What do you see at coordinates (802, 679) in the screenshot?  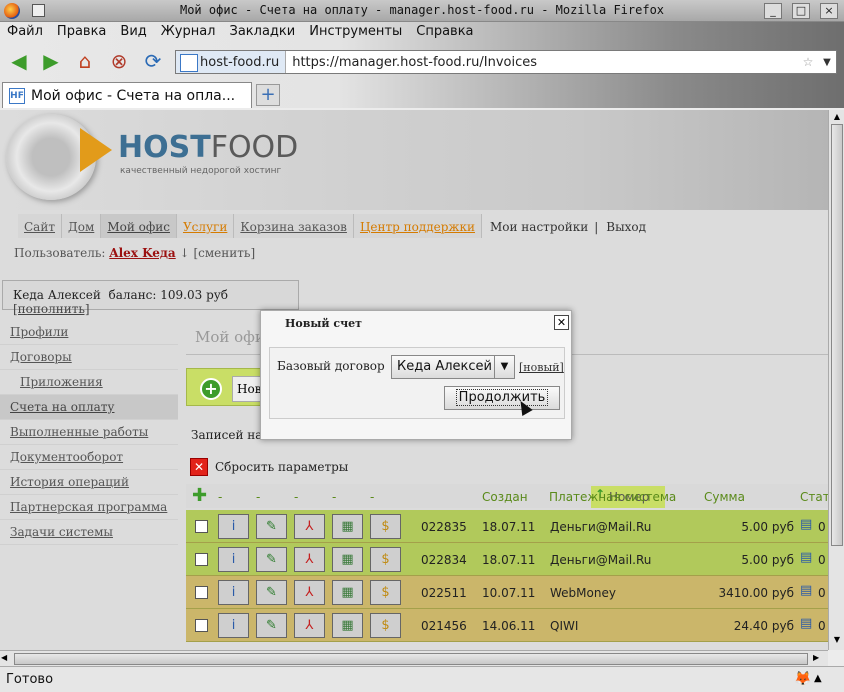 I see `firebug-icon: 🦊` at bounding box center [802, 679].